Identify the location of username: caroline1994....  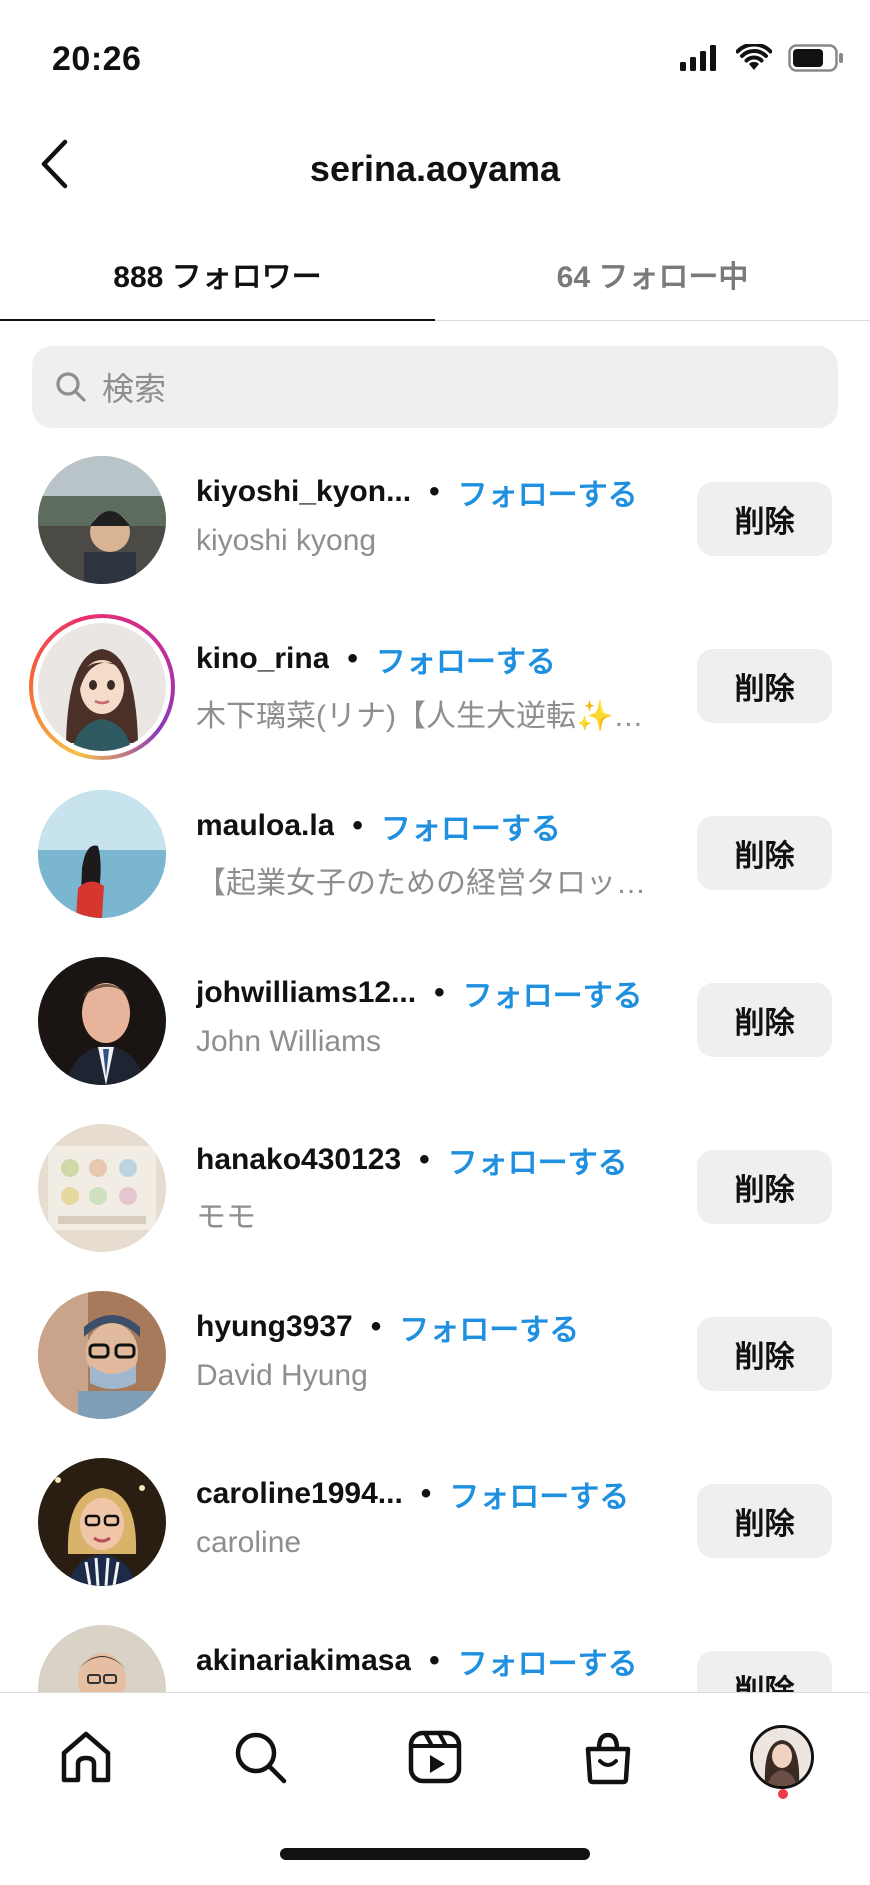
(299, 1494).